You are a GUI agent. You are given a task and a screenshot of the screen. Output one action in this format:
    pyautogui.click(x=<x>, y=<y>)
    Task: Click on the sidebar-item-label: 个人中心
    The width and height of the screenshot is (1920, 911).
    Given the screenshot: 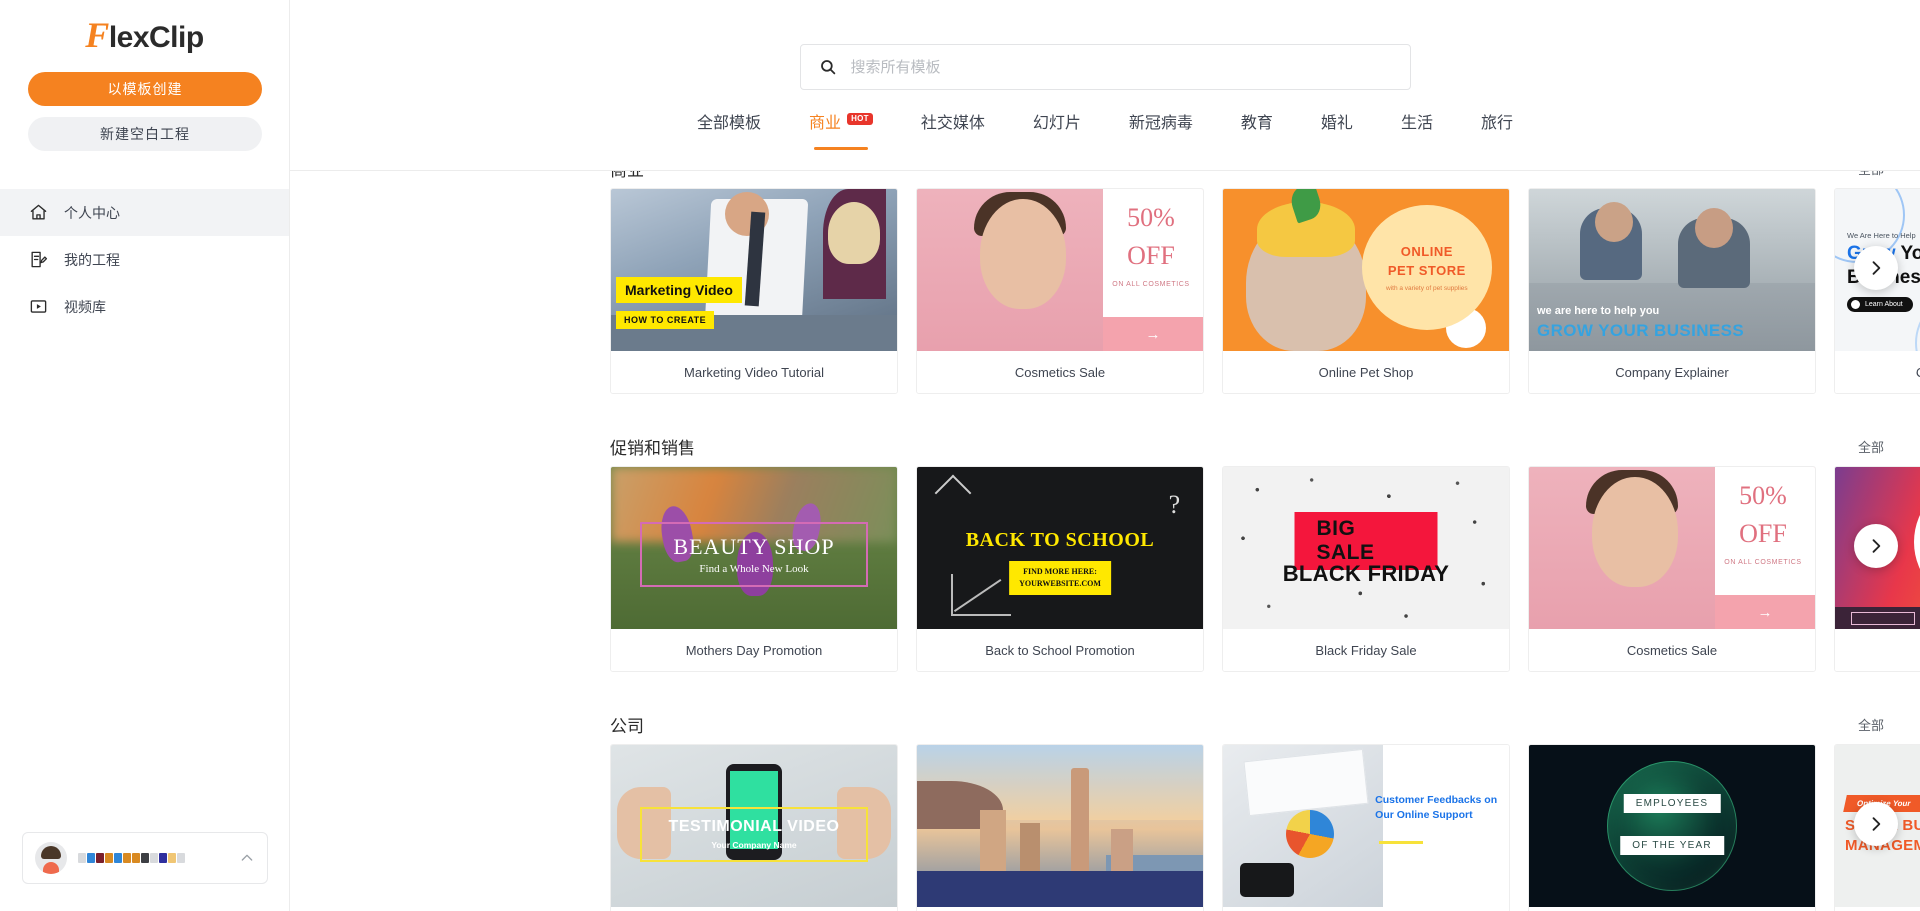 What is the action you would take?
    pyautogui.click(x=92, y=212)
    